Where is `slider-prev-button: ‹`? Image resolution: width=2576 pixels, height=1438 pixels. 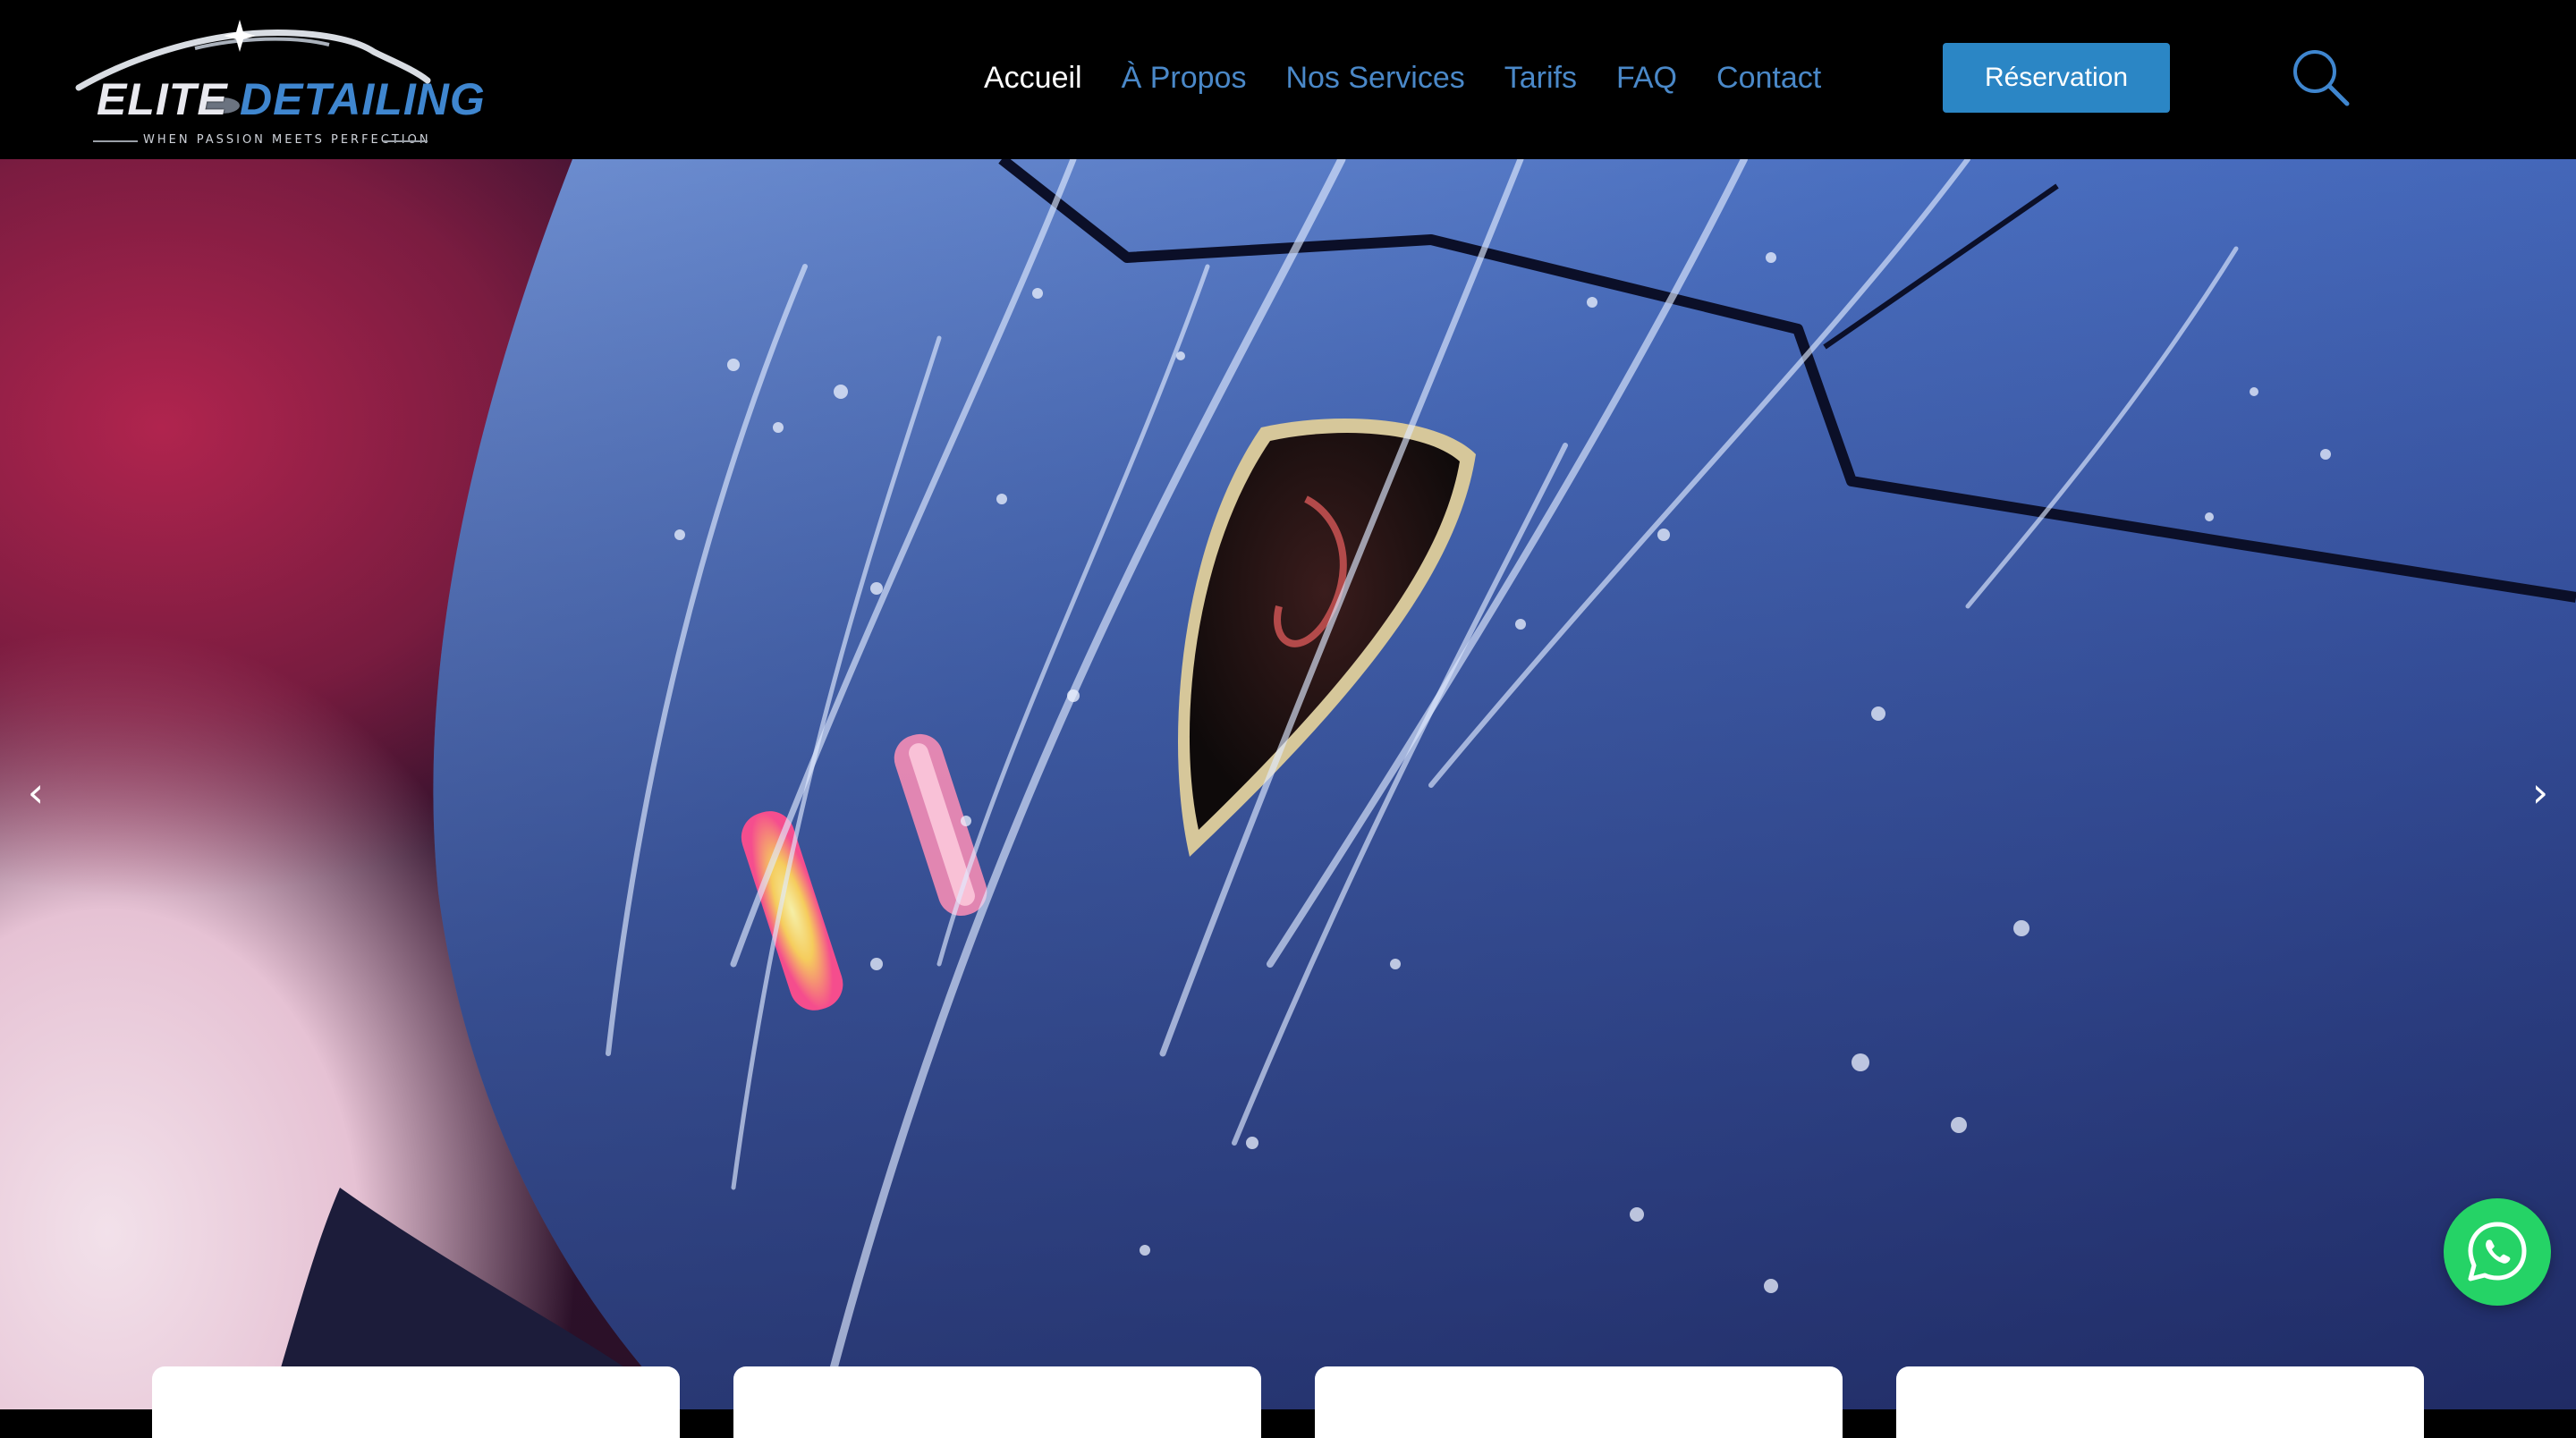
slider-prev-button: ‹ is located at coordinates (36, 792).